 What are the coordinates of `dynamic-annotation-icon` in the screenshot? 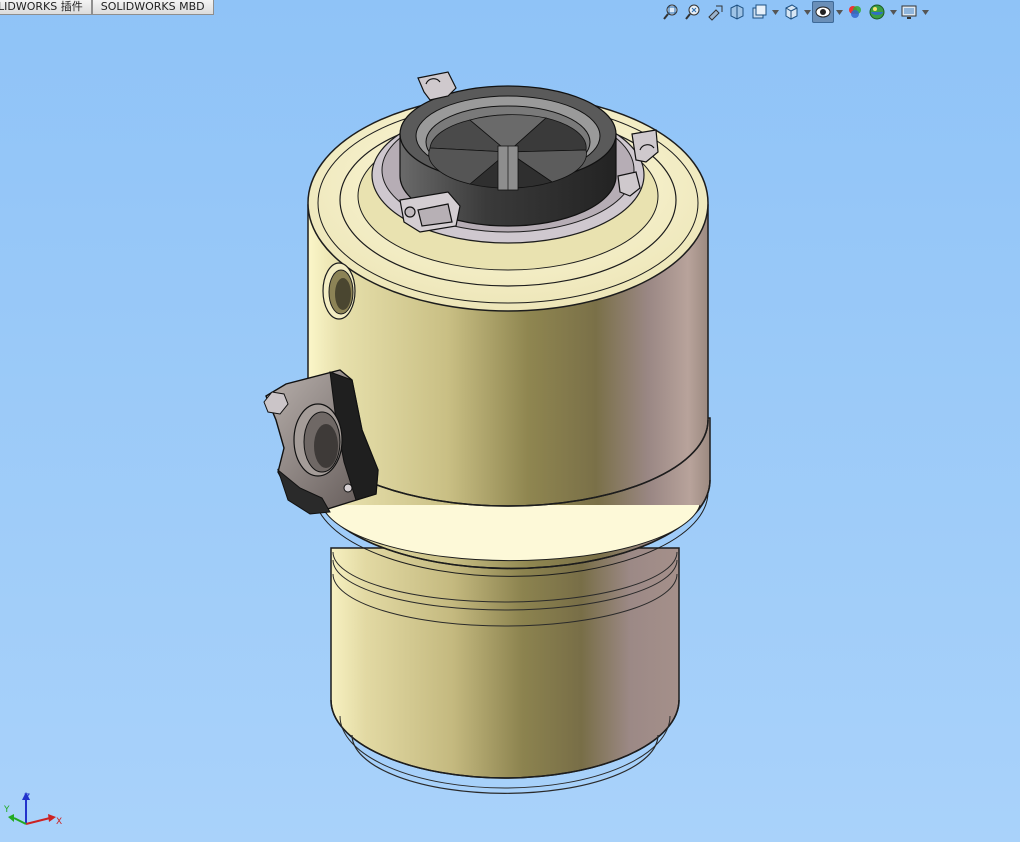 It's located at (759, 11).